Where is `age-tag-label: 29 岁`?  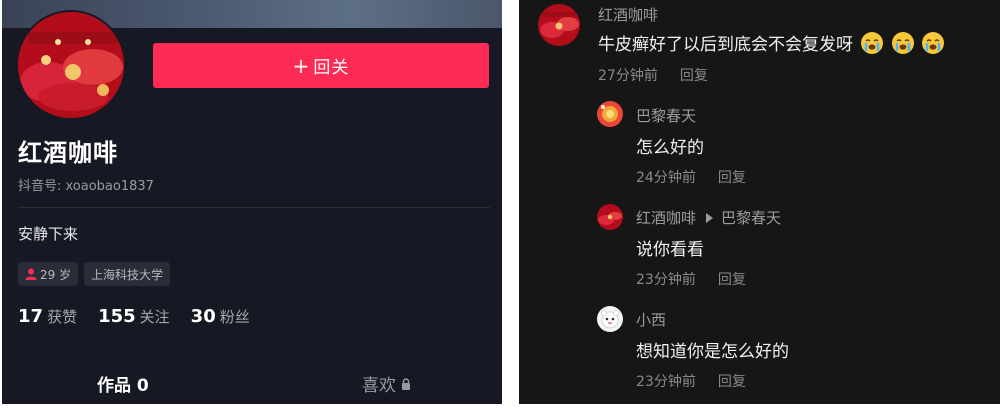 age-tag-label: 29 岁 is located at coordinates (56, 274).